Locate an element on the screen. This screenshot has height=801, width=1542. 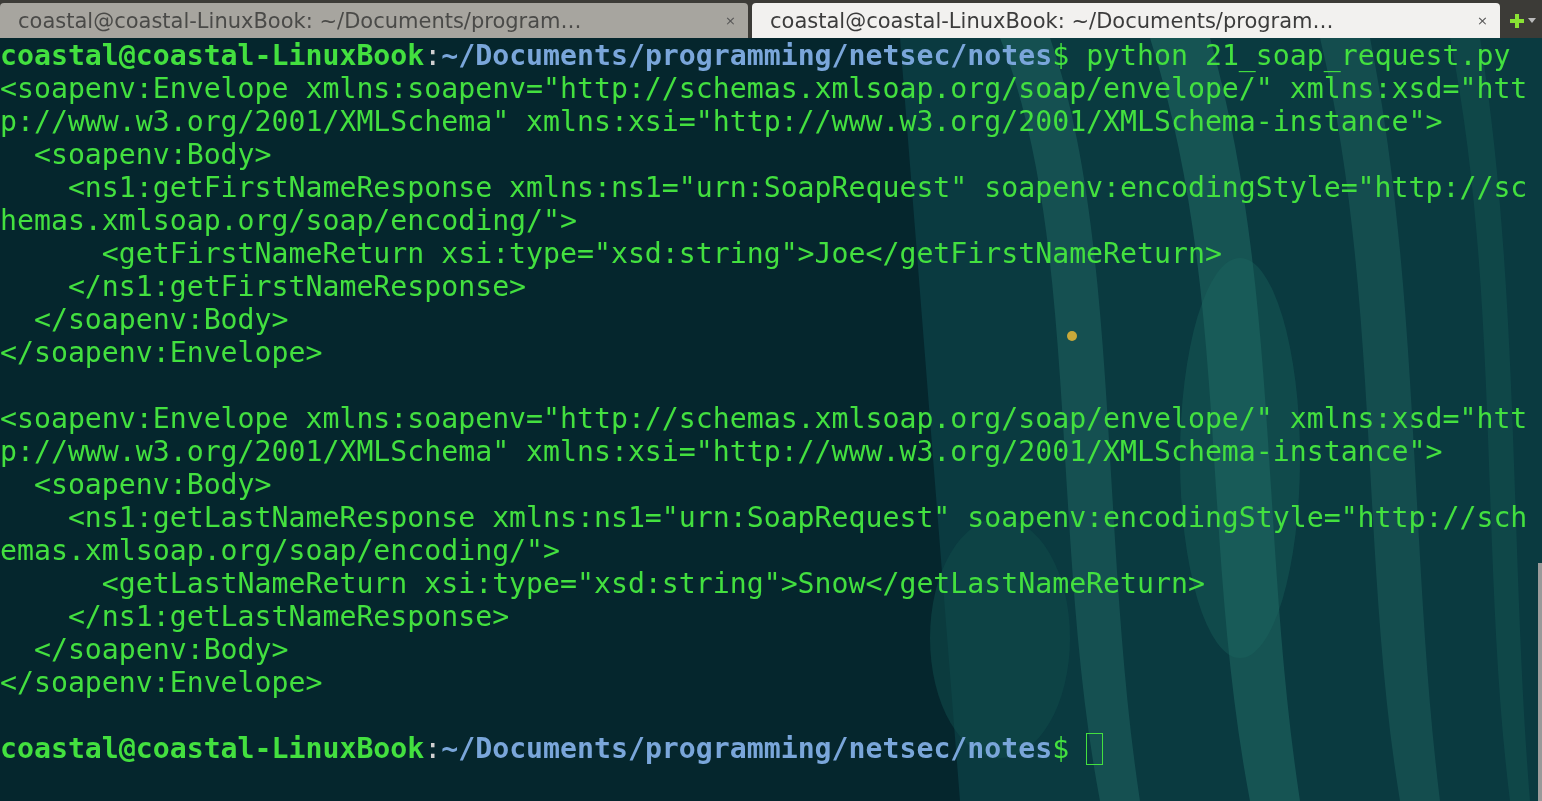
caret-icon is located at coordinates (1532, 20).